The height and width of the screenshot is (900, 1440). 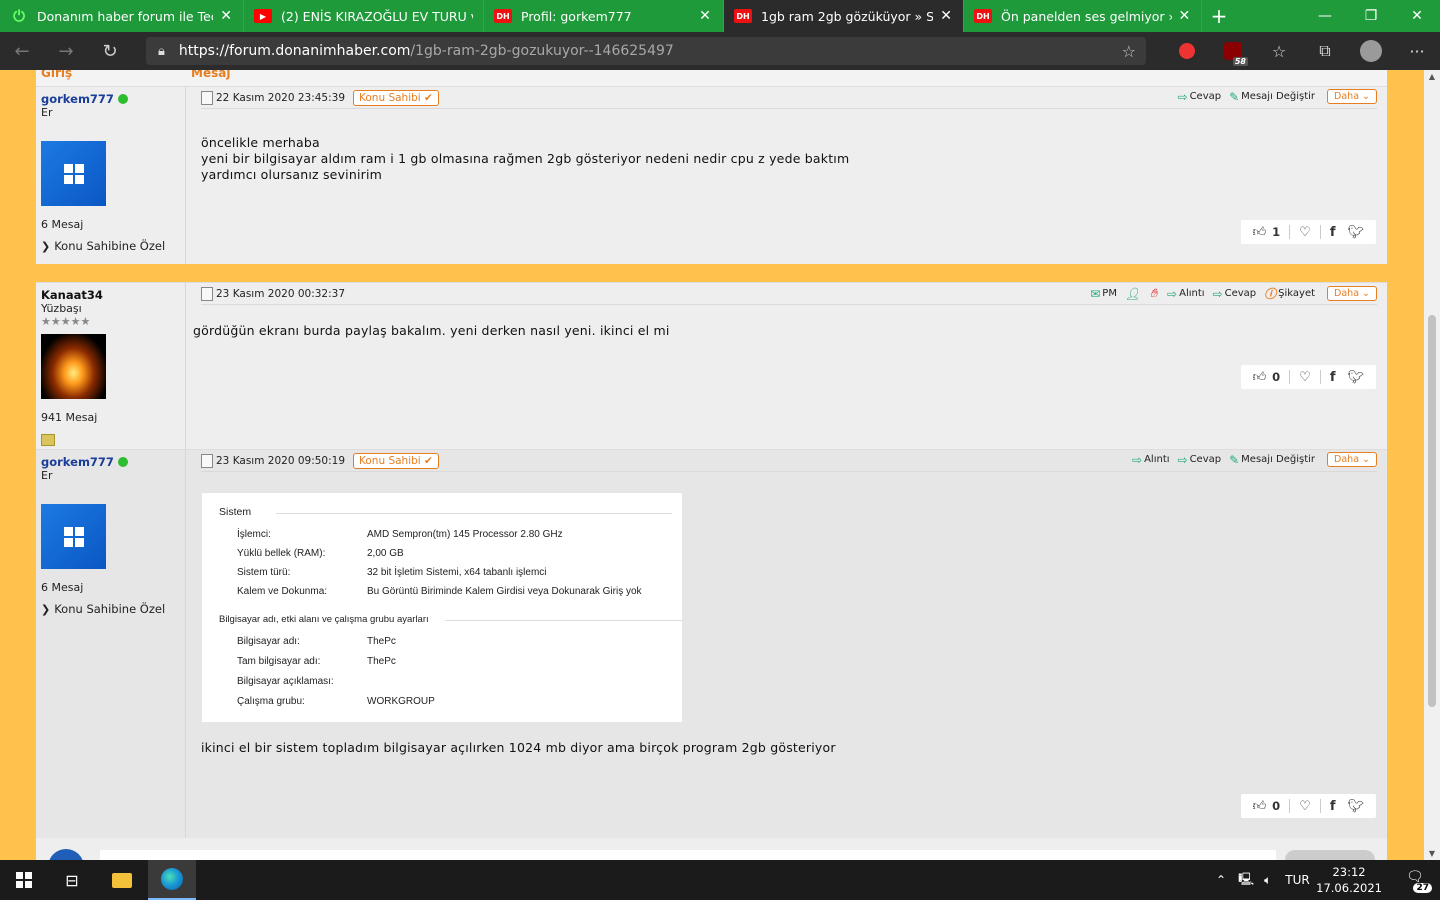 I want to click on profile-avatar, so click(x=1371, y=51).